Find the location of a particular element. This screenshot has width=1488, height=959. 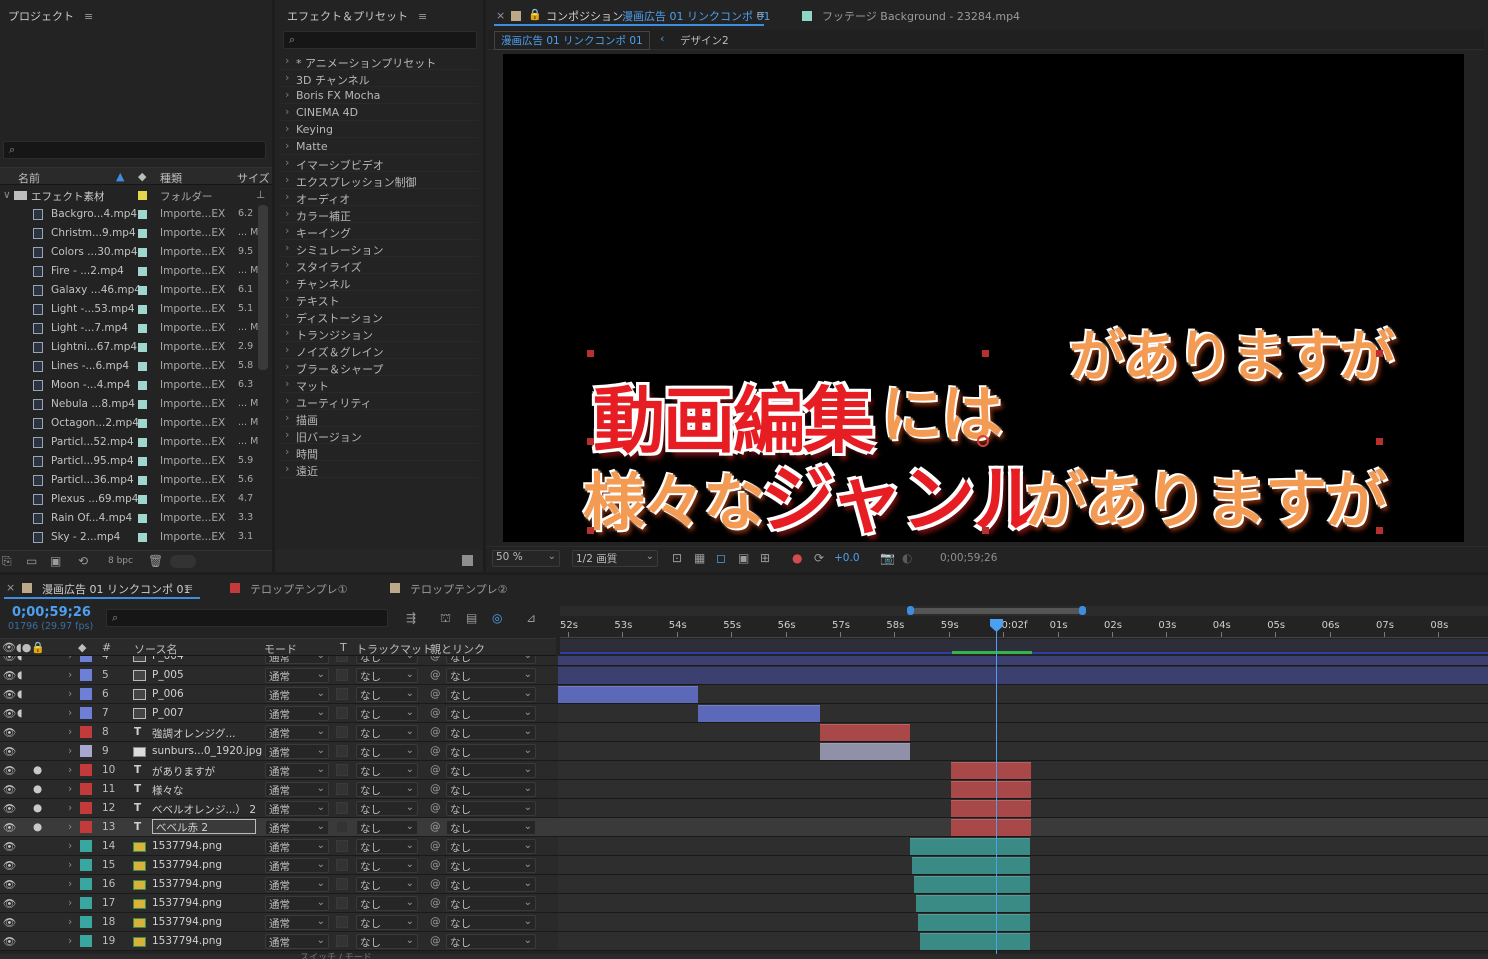

effect-category: › 時間 is located at coordinates (379, 452).